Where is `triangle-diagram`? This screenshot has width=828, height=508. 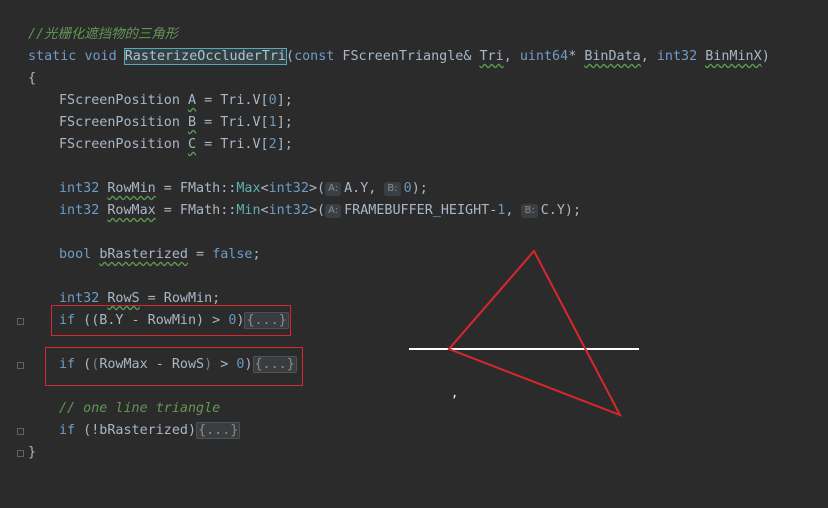 triangle-diagram is located at coordinates (524, 333).